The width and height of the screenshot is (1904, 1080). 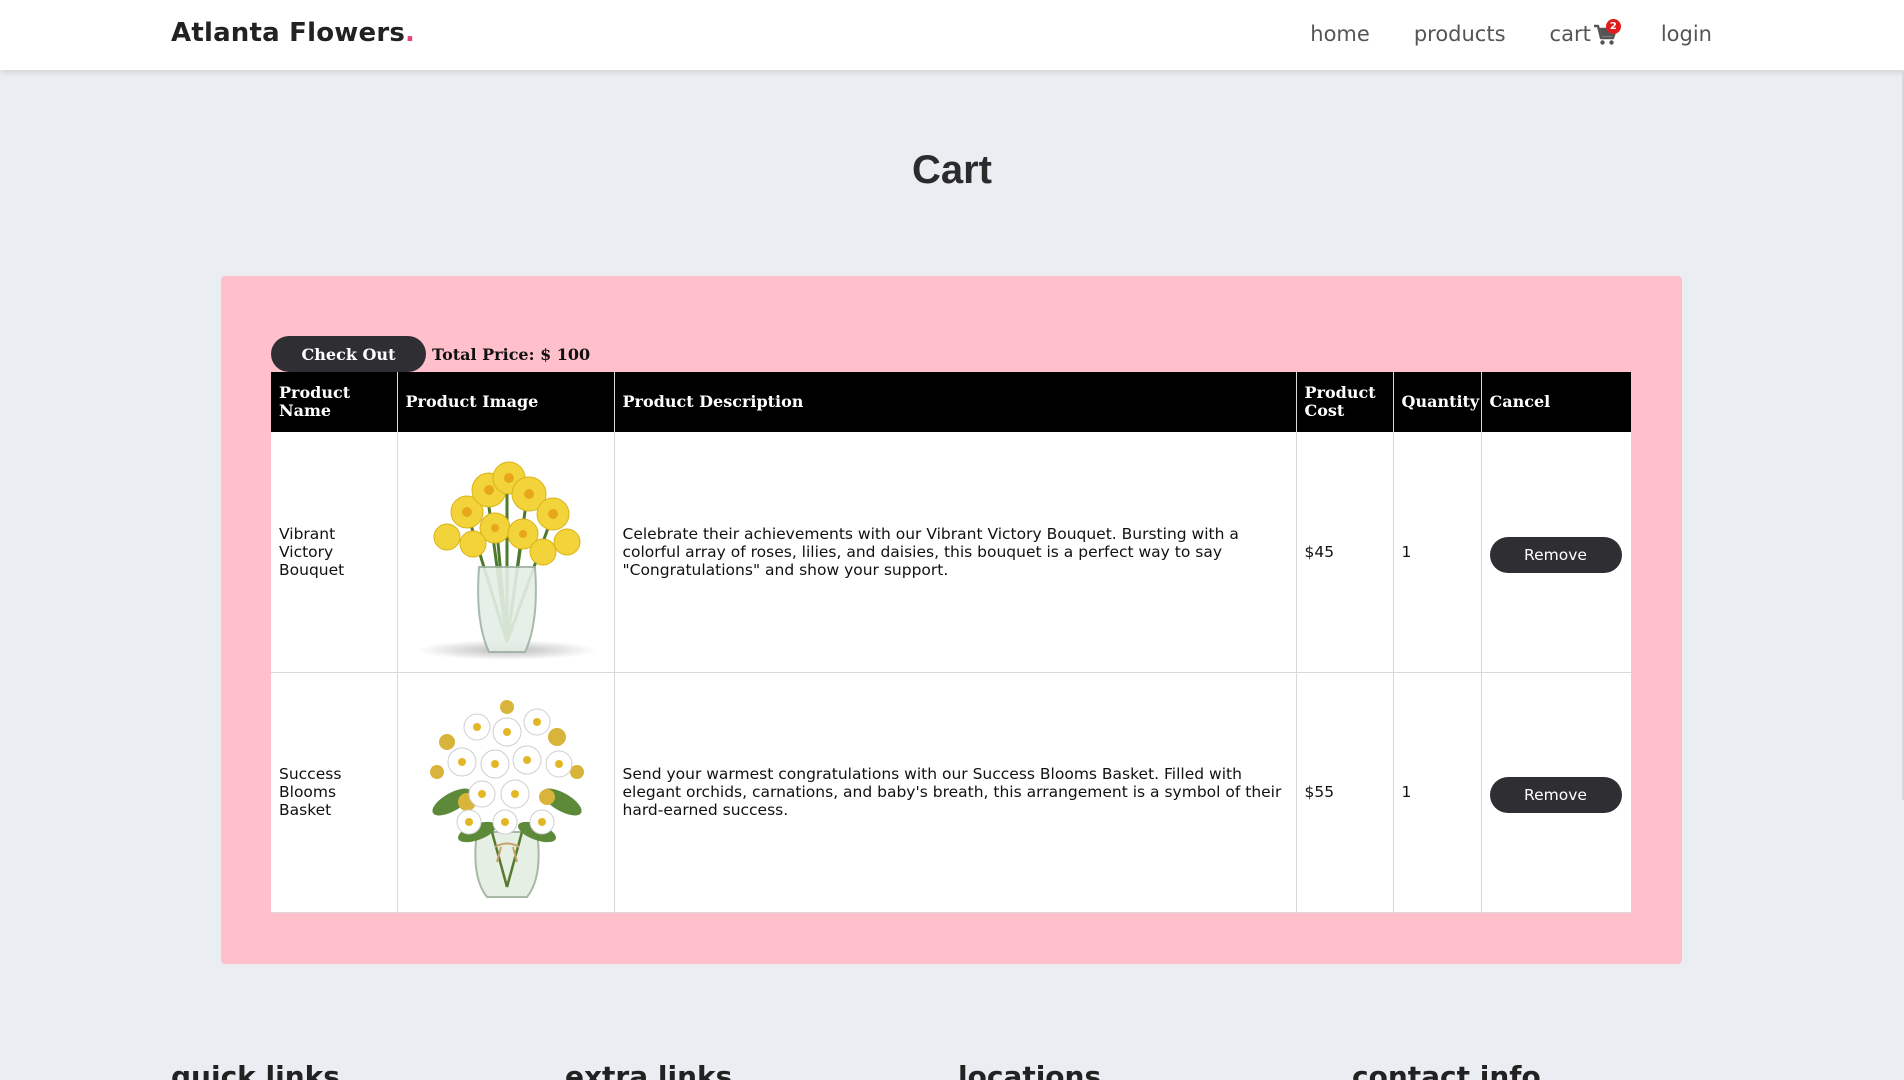 What do you see at coordinates (1030, 1070) in the screenshot?
I see `footer-heading-locations: locations` at bounding box center [1030, 1070].